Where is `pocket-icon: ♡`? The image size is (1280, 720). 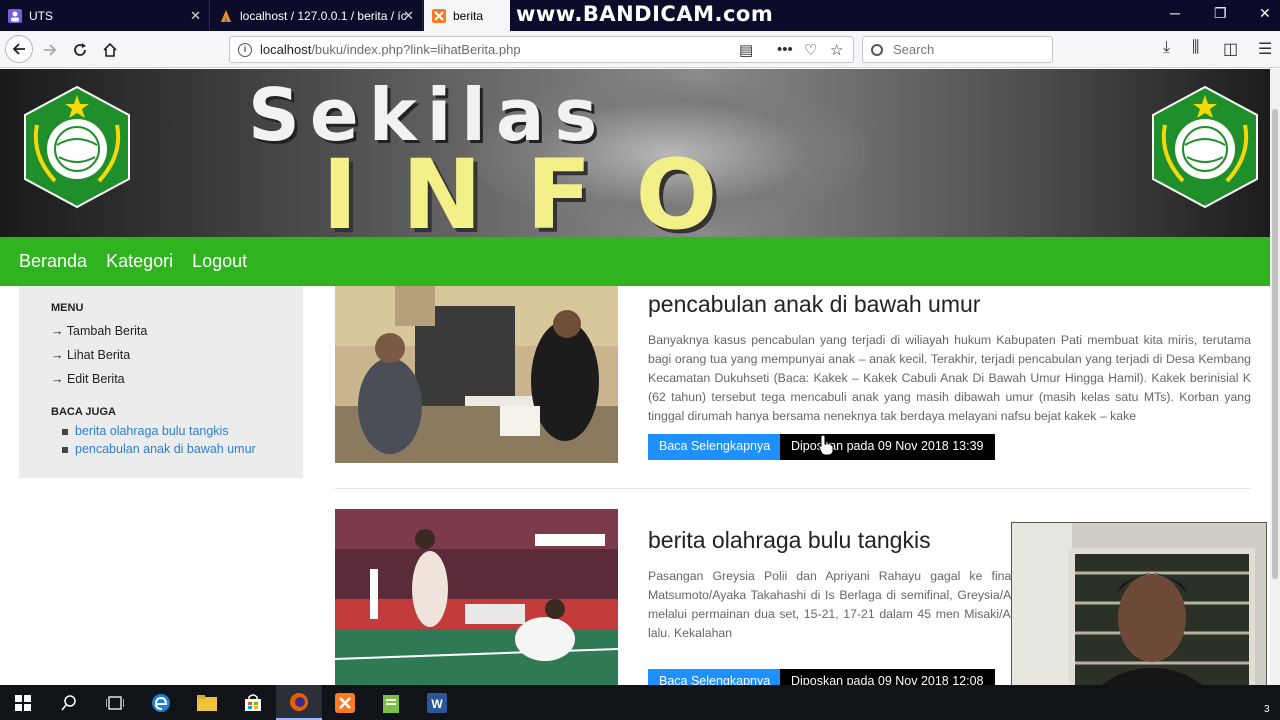
pocket-icon: ♡ is located at coordinates (810, 50).